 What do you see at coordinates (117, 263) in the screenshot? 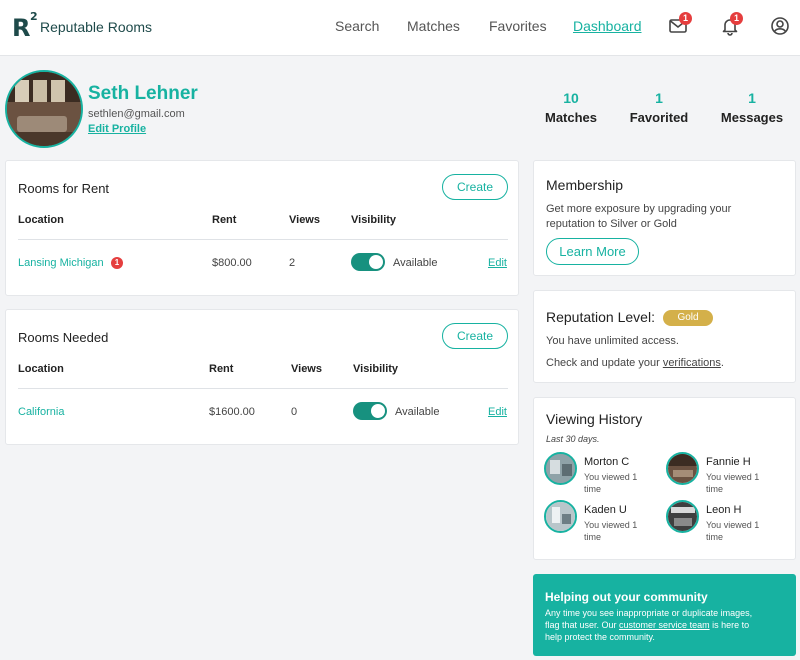
I see `rent-location-badge: 1` at bounding box center [117, 263].